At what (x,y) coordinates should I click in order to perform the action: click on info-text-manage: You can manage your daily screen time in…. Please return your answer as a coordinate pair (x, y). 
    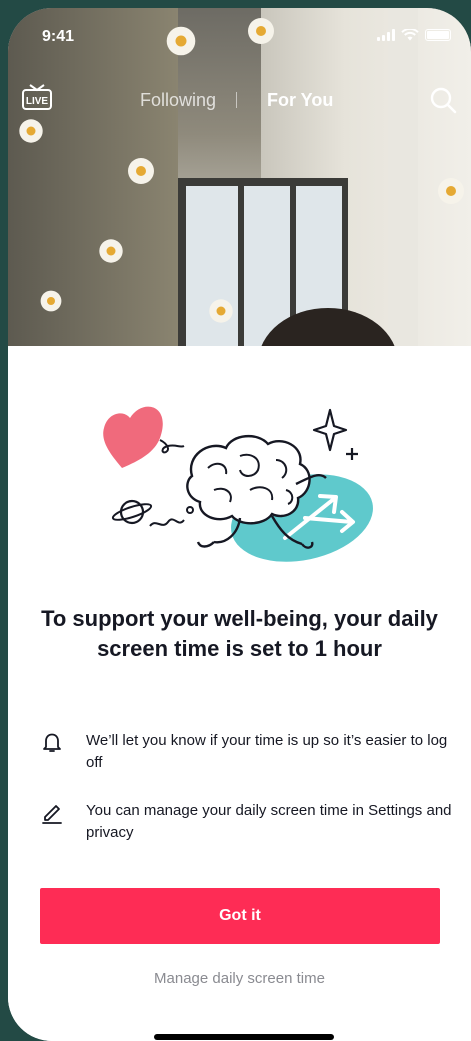
    Looking at the image, I should click on (269, 821).